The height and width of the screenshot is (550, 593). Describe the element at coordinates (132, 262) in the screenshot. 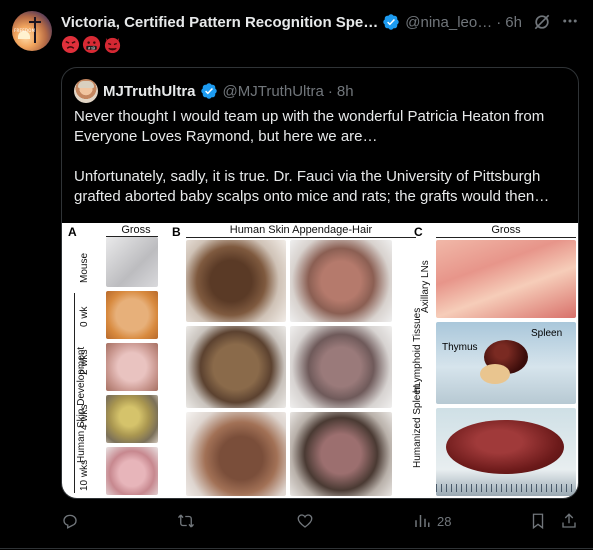

I see `photo-mouse-fur` at that location.